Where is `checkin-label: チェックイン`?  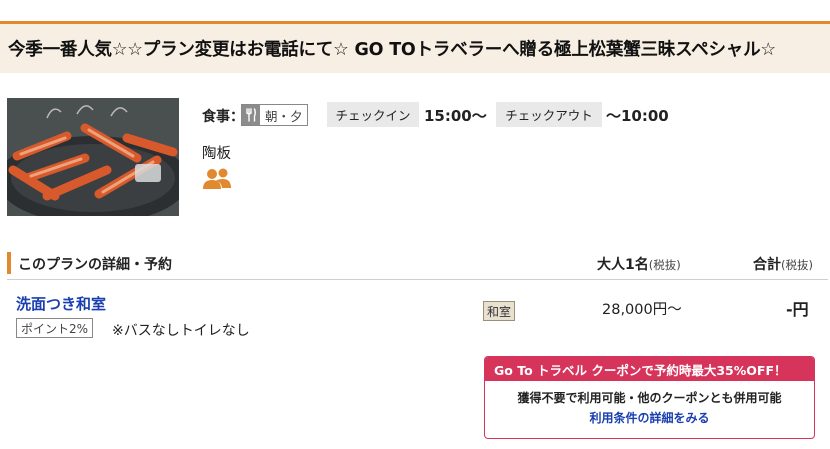
checkin-label: チェックイン is located at coordinates (373, 114).